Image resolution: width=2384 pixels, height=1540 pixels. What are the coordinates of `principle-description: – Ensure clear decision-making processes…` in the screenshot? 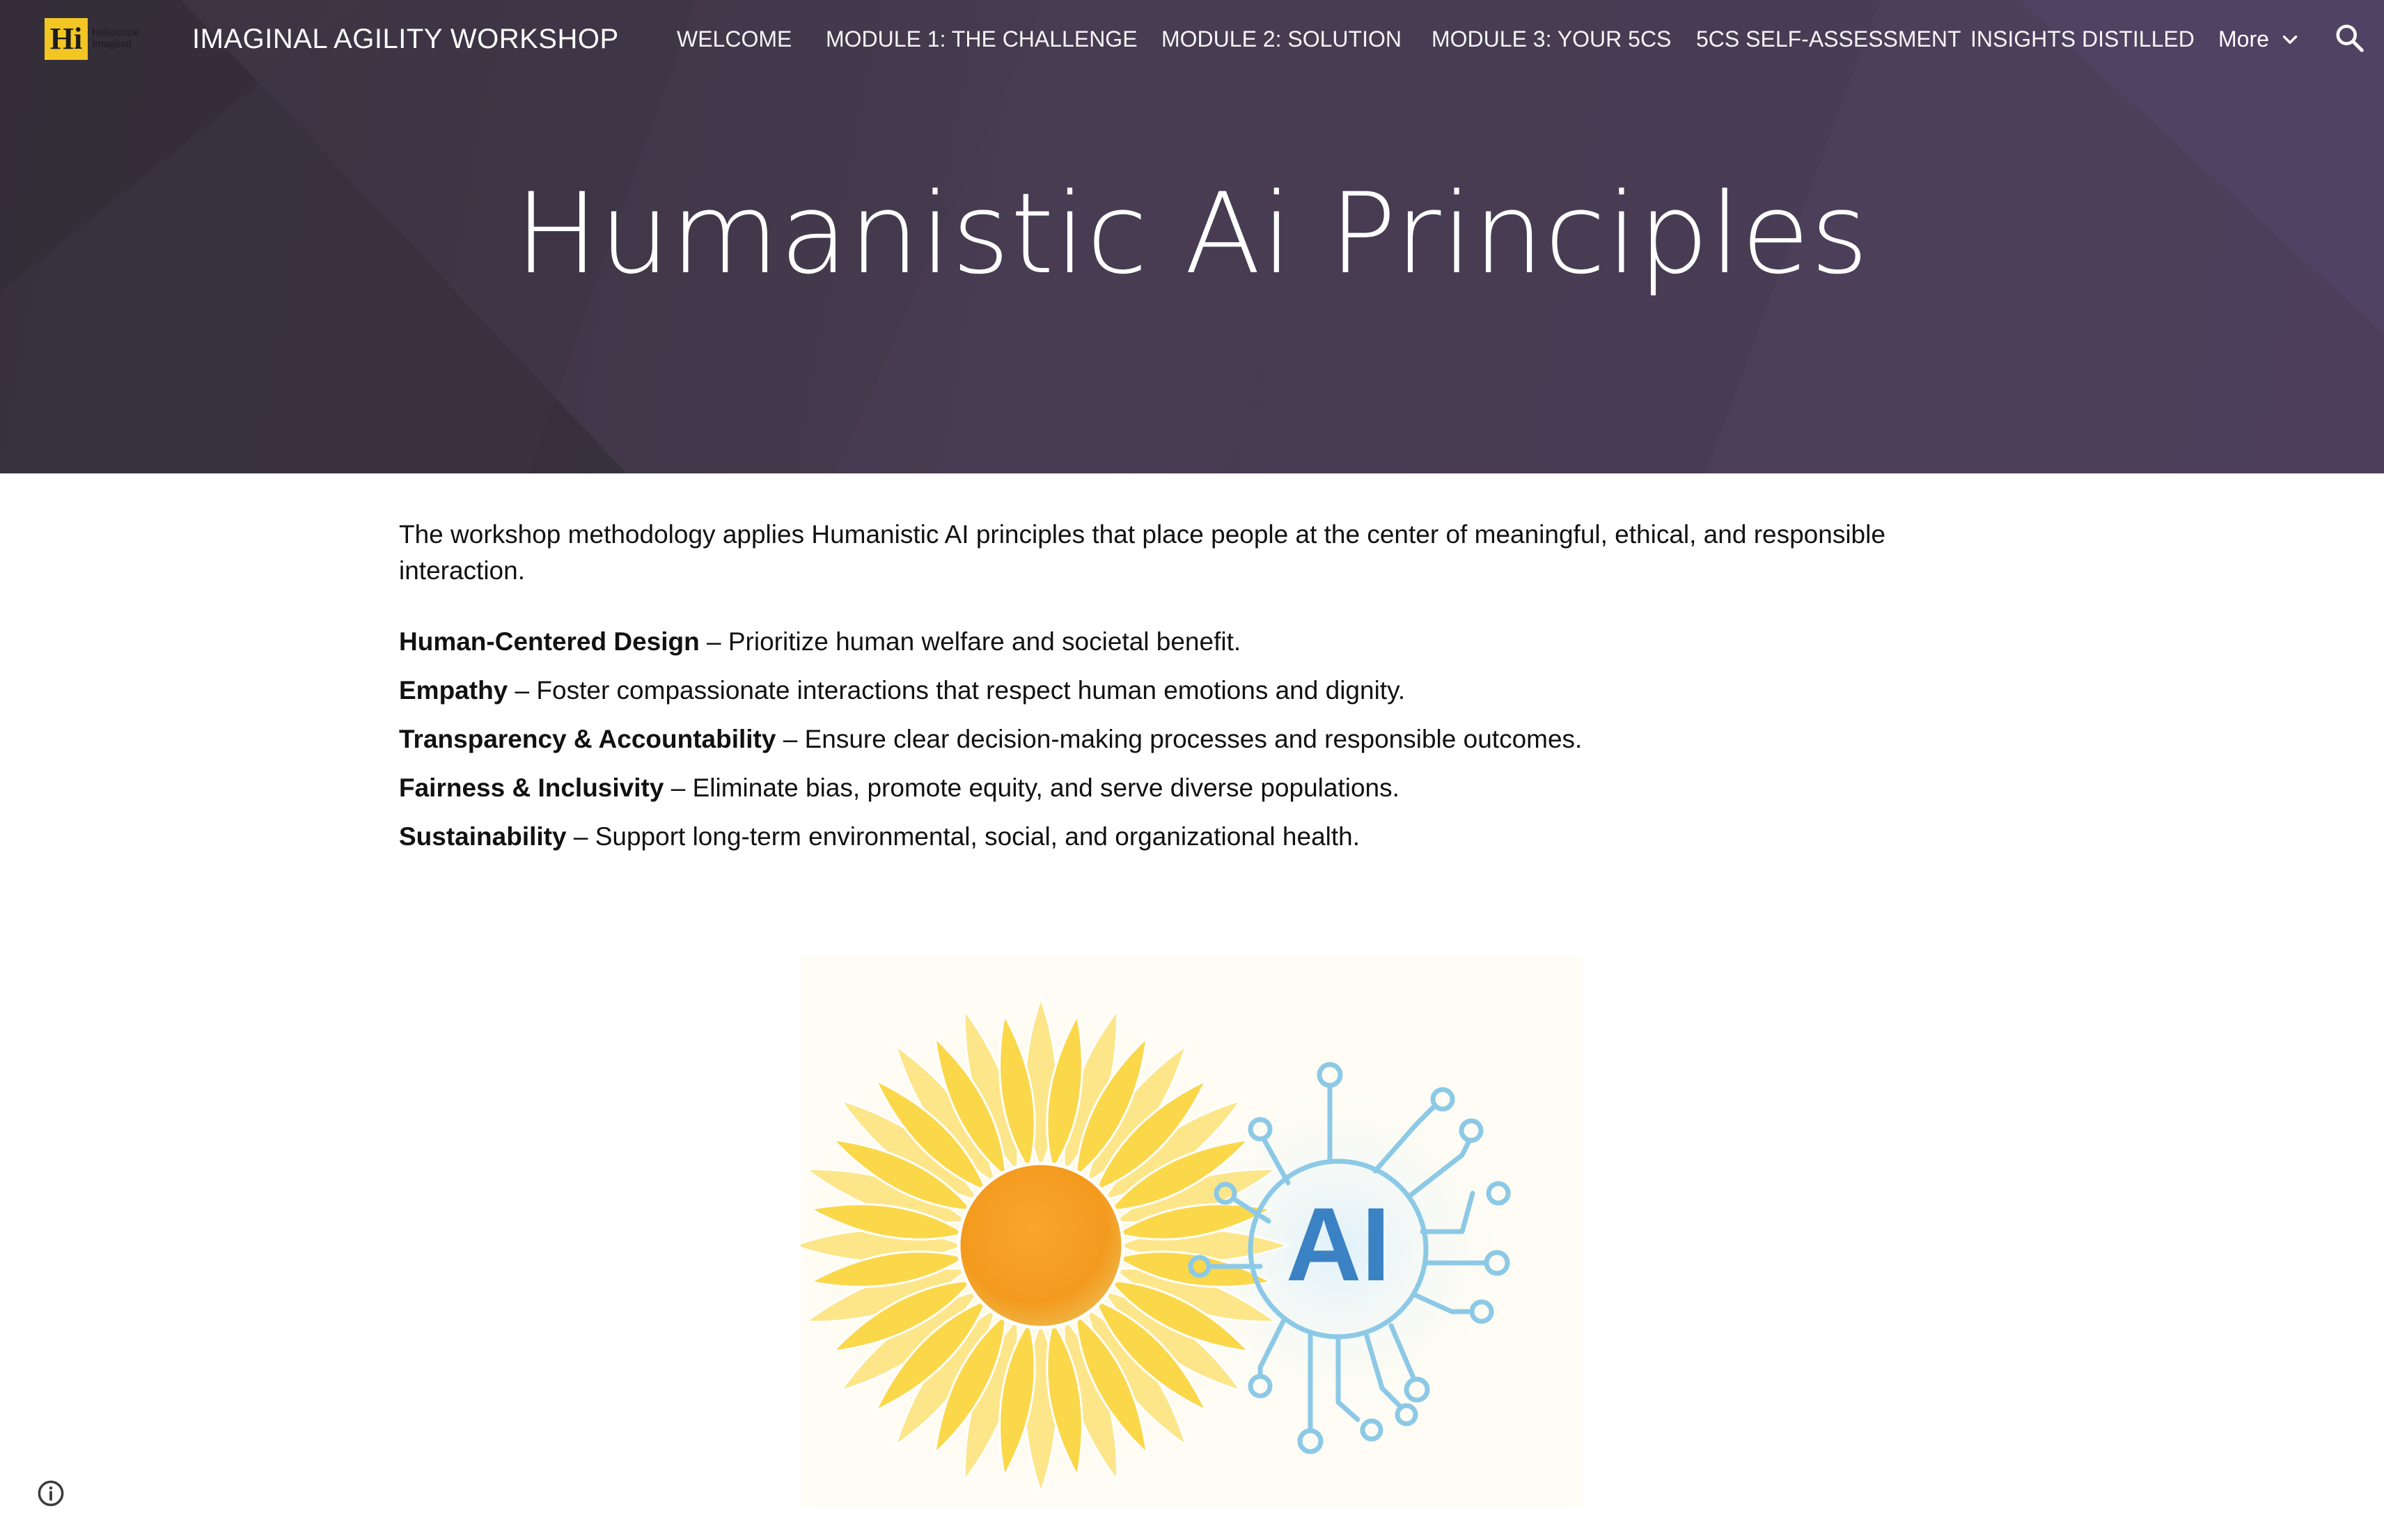 It's located at (1179, 739).